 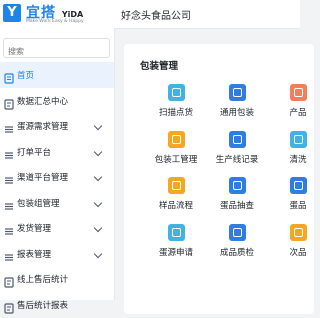 I want to click on app-tile: 通用包装, so click(x=237, y=104).